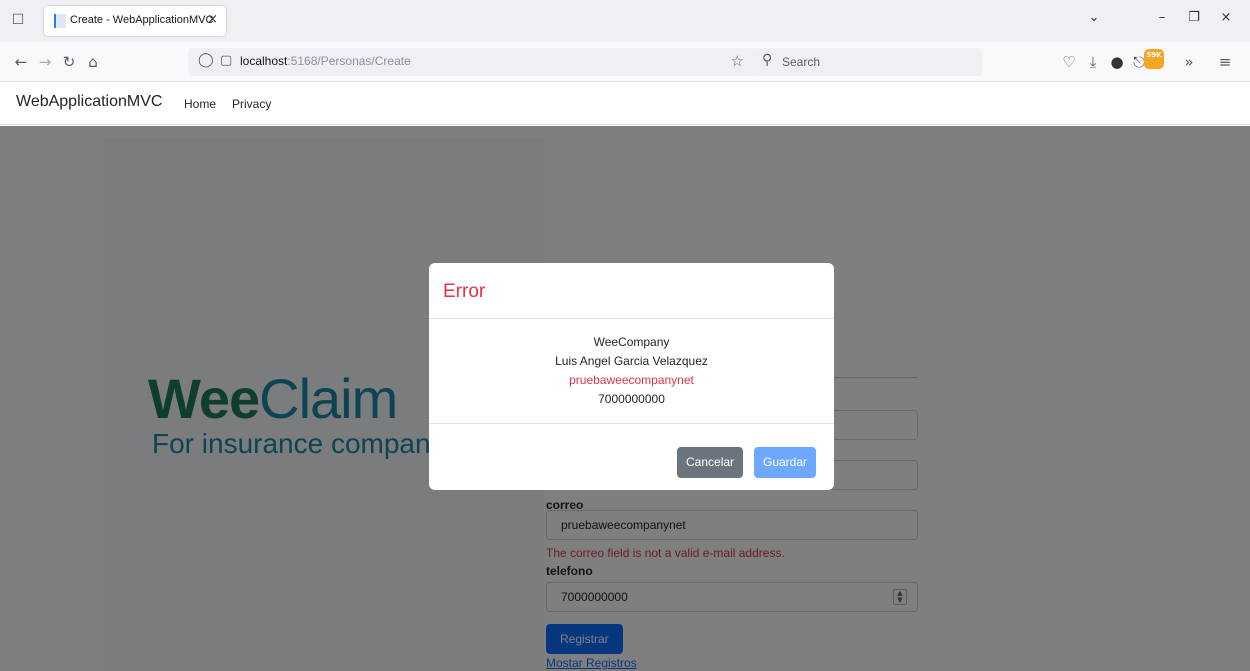 Image resolution: width=1250 pixels, height=671 pixels. What do you see at coordinates (1225, 62) in the screenshot?
I see `menu-hamburger-icon: ≡` at bounding box center [1225, 62].